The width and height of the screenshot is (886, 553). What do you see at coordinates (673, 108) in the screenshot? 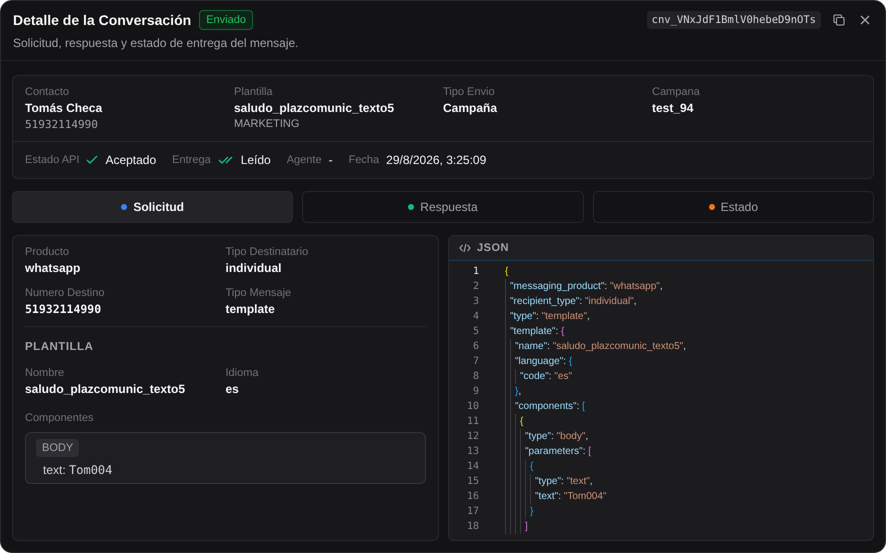
I see `field-value: test_94` at bounding box center [673, 108].